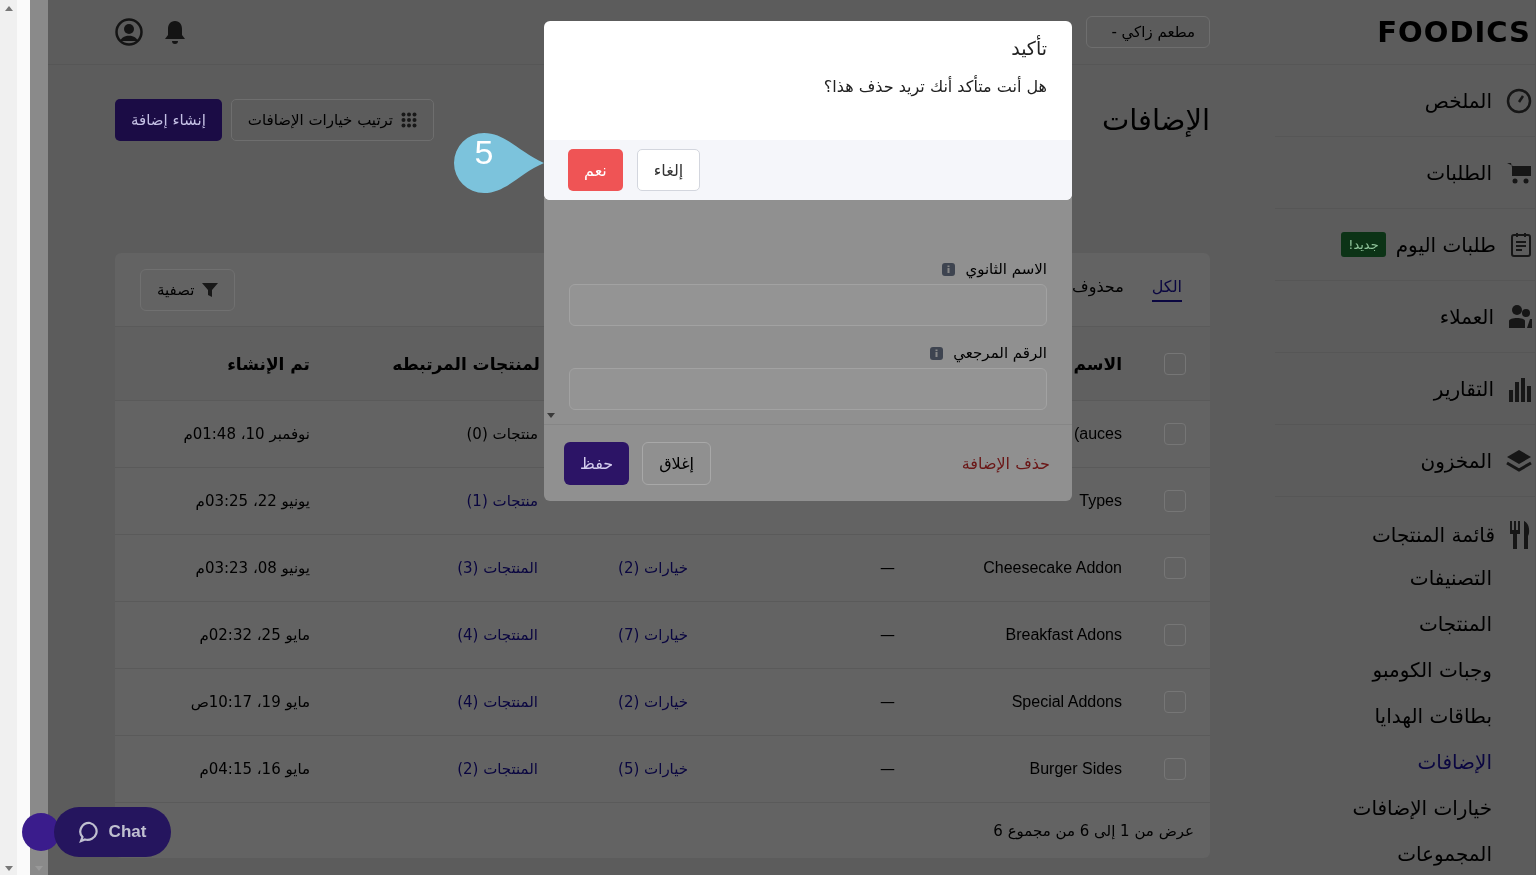  Describe the element at coordinates (168, 120) in the screenshot. I see `create-button: إنشاء إضافة` at that location.